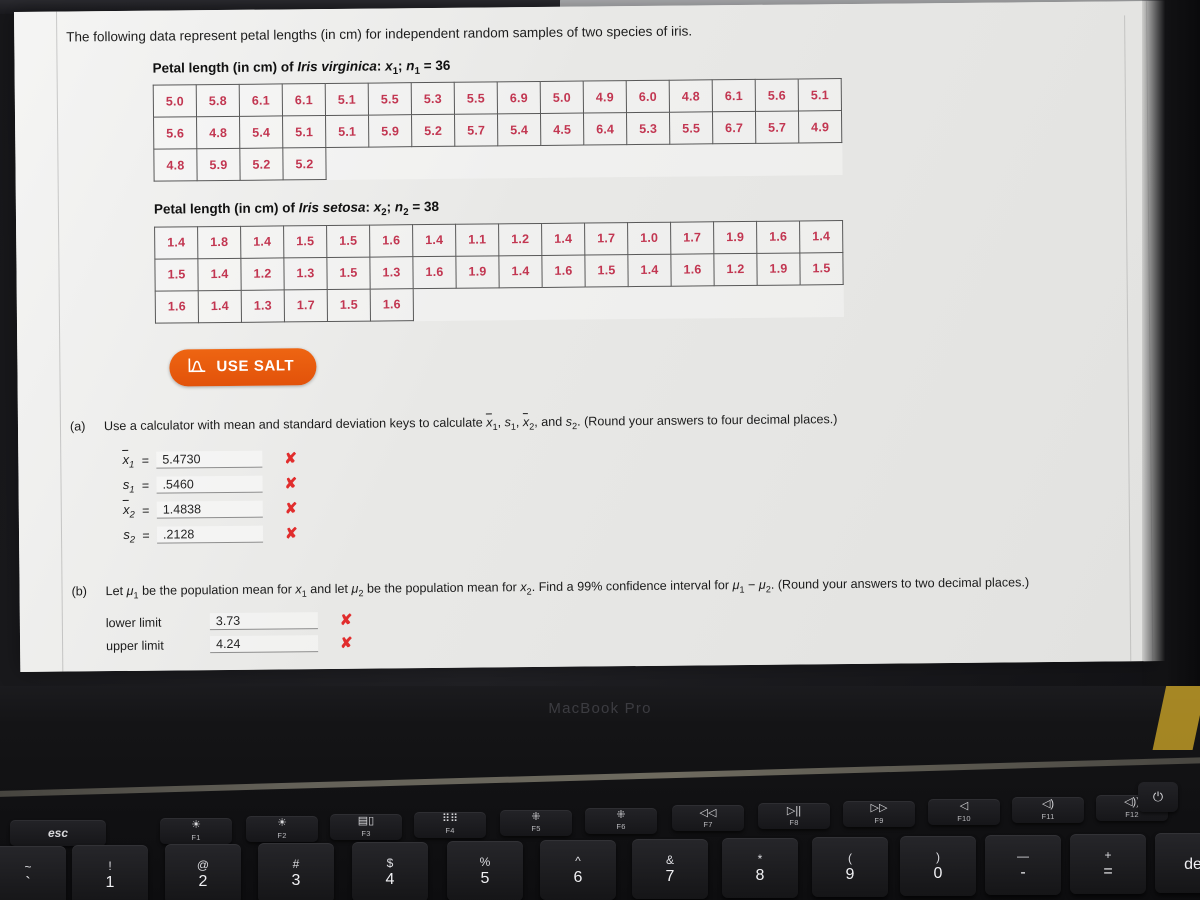  What do you see at coordinates (820, 127) in the screenshot?
I see `table-cell: 4.9` at bounding box center [820, 127].